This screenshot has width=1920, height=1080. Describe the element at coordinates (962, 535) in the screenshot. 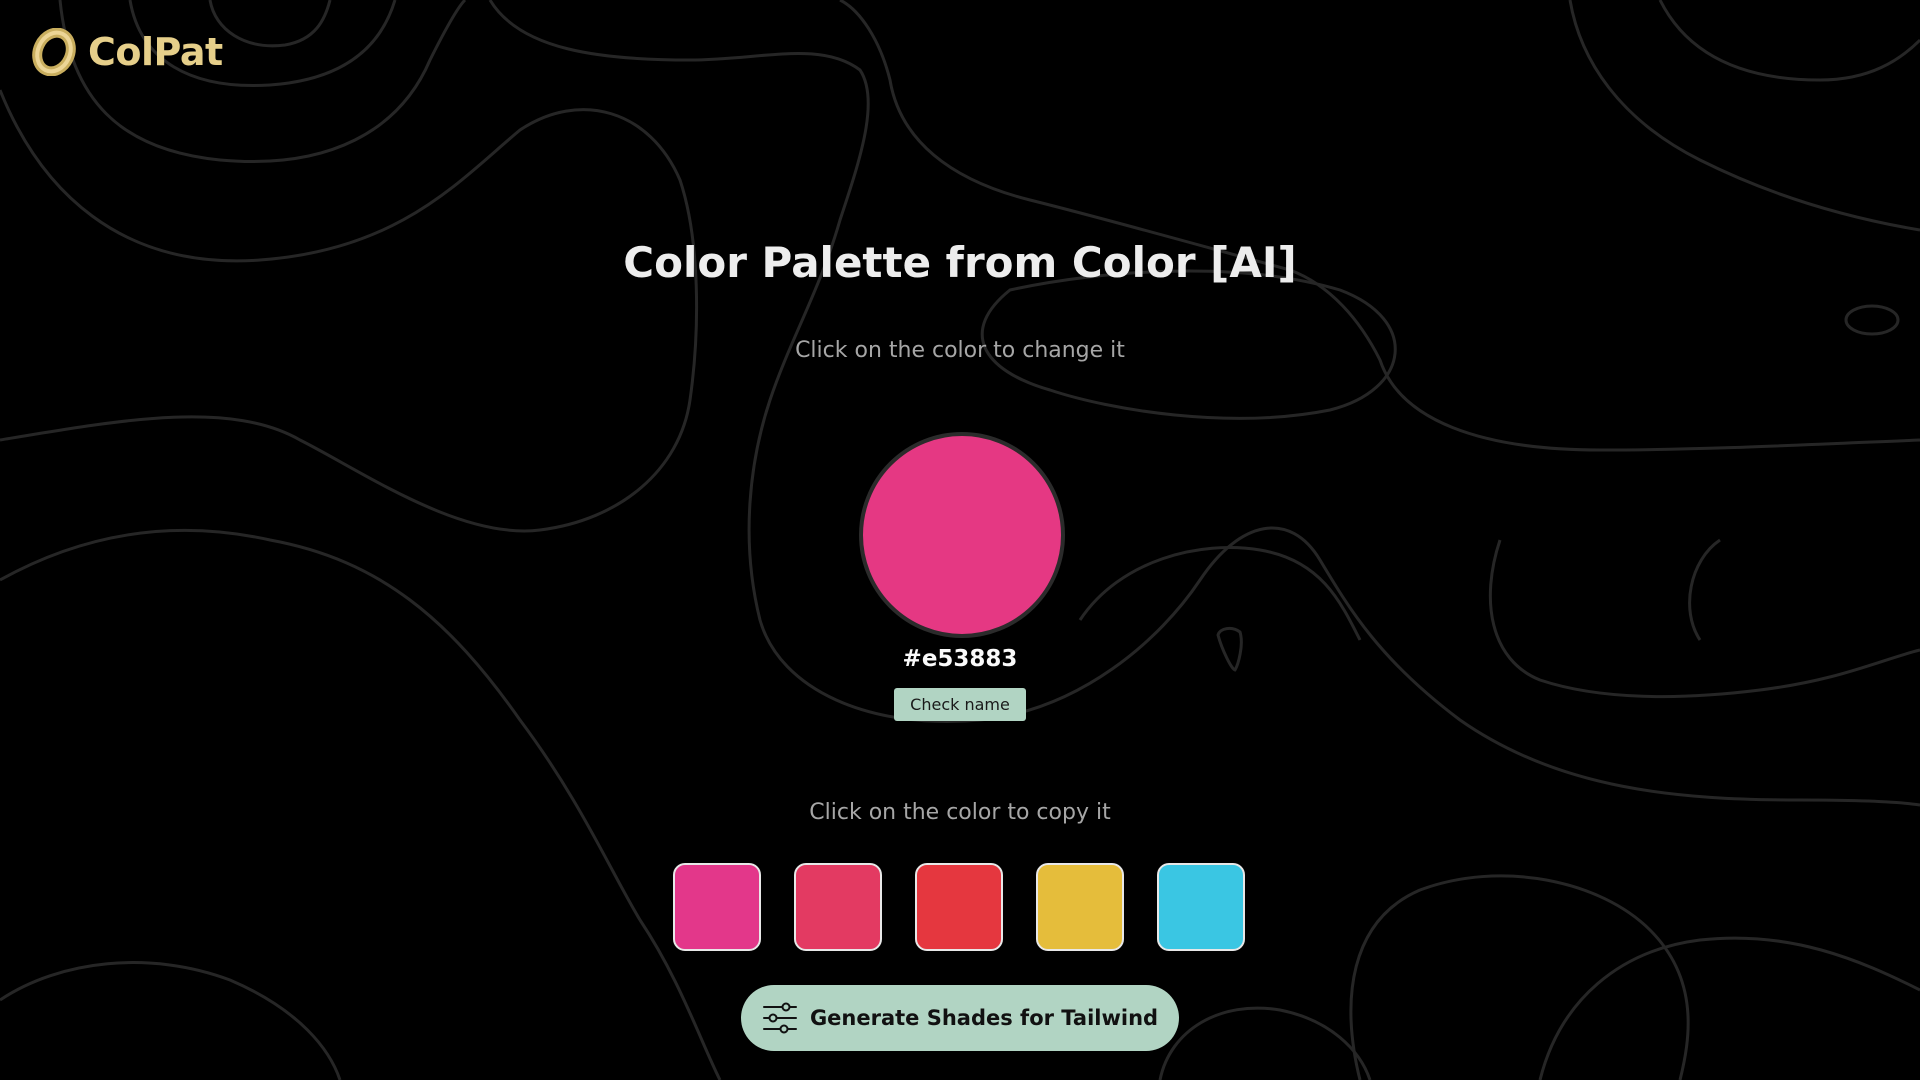

I see `selected-color-swatch` at that location.